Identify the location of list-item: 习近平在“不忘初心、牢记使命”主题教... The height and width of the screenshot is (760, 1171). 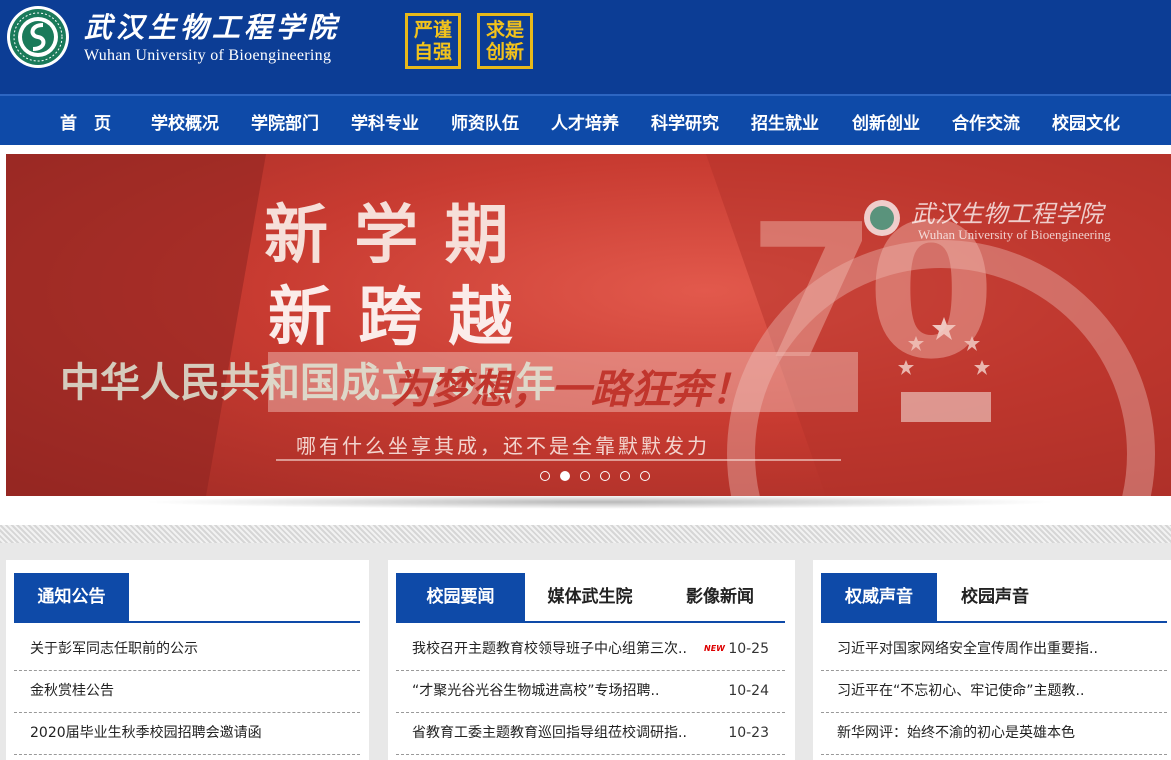
(994, 691).